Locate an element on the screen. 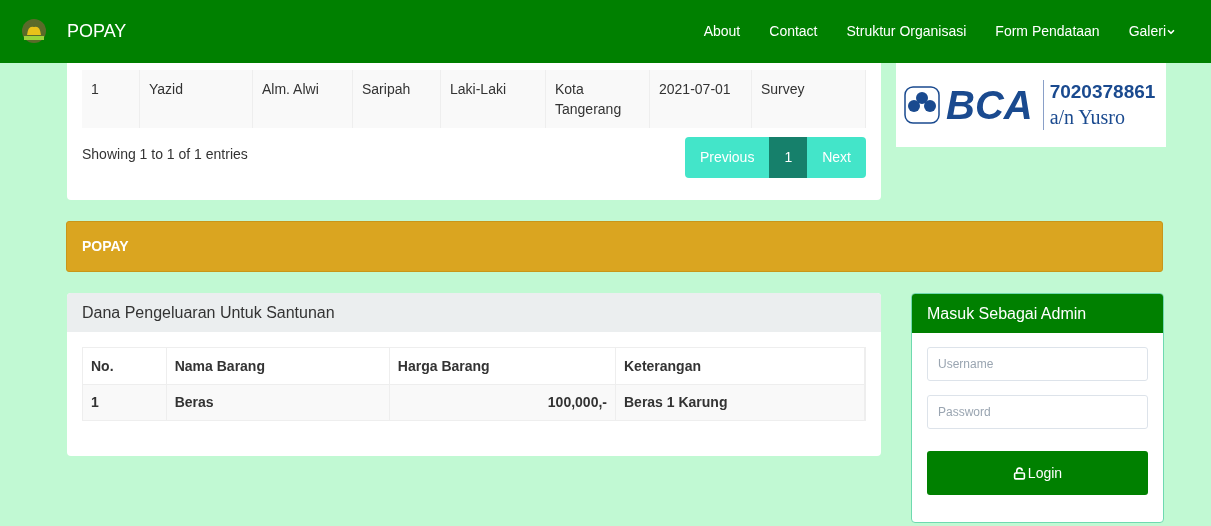 Image resolution: width=1211 pixels, height=526 pixels. nav-link: Form Pendataan is located at coordinates (1047, 31).